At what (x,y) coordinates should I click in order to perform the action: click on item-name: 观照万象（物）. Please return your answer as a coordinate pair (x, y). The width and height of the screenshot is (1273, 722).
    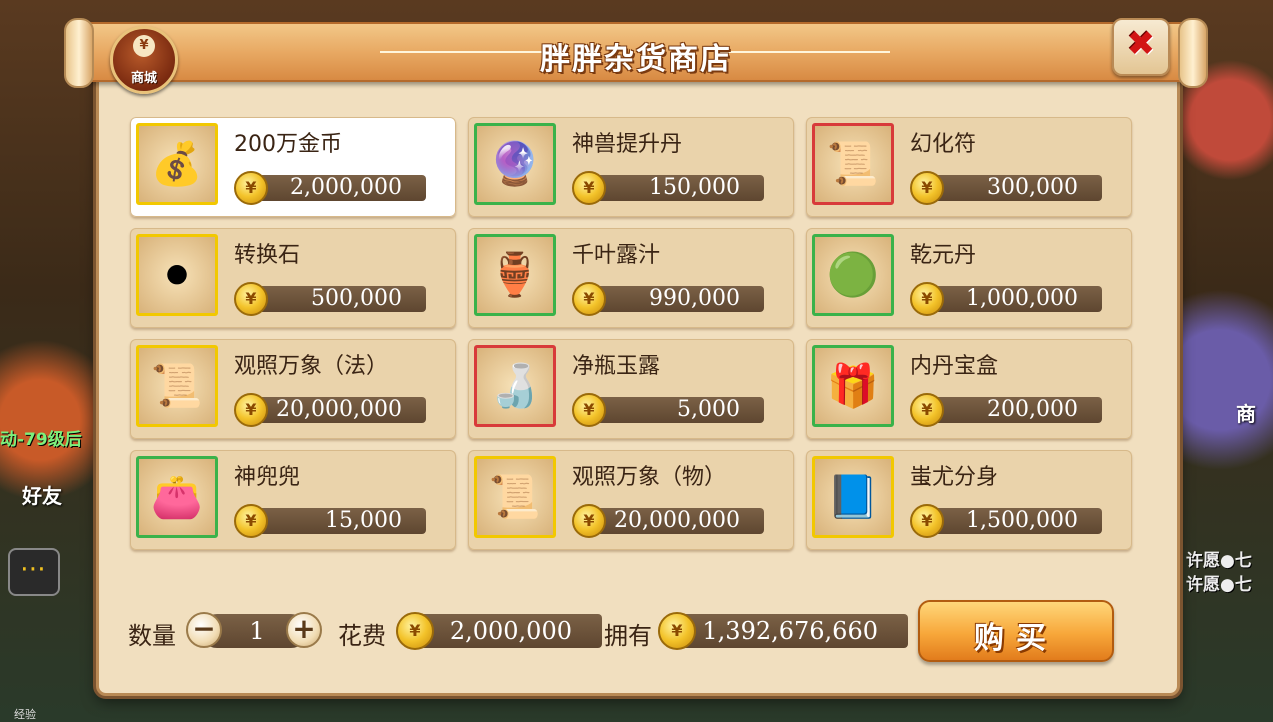
    Looking at the image, I should click on (649, 477).